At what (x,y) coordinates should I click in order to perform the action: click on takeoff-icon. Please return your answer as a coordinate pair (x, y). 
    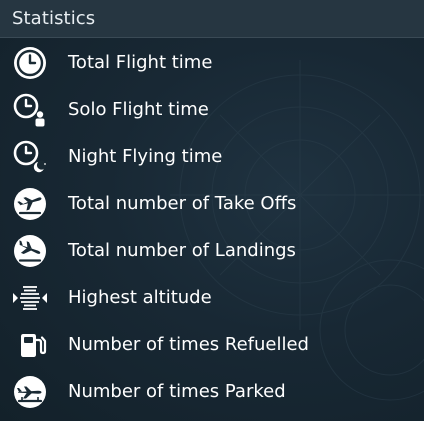
    Looking at the image, I should click on (30, 204).